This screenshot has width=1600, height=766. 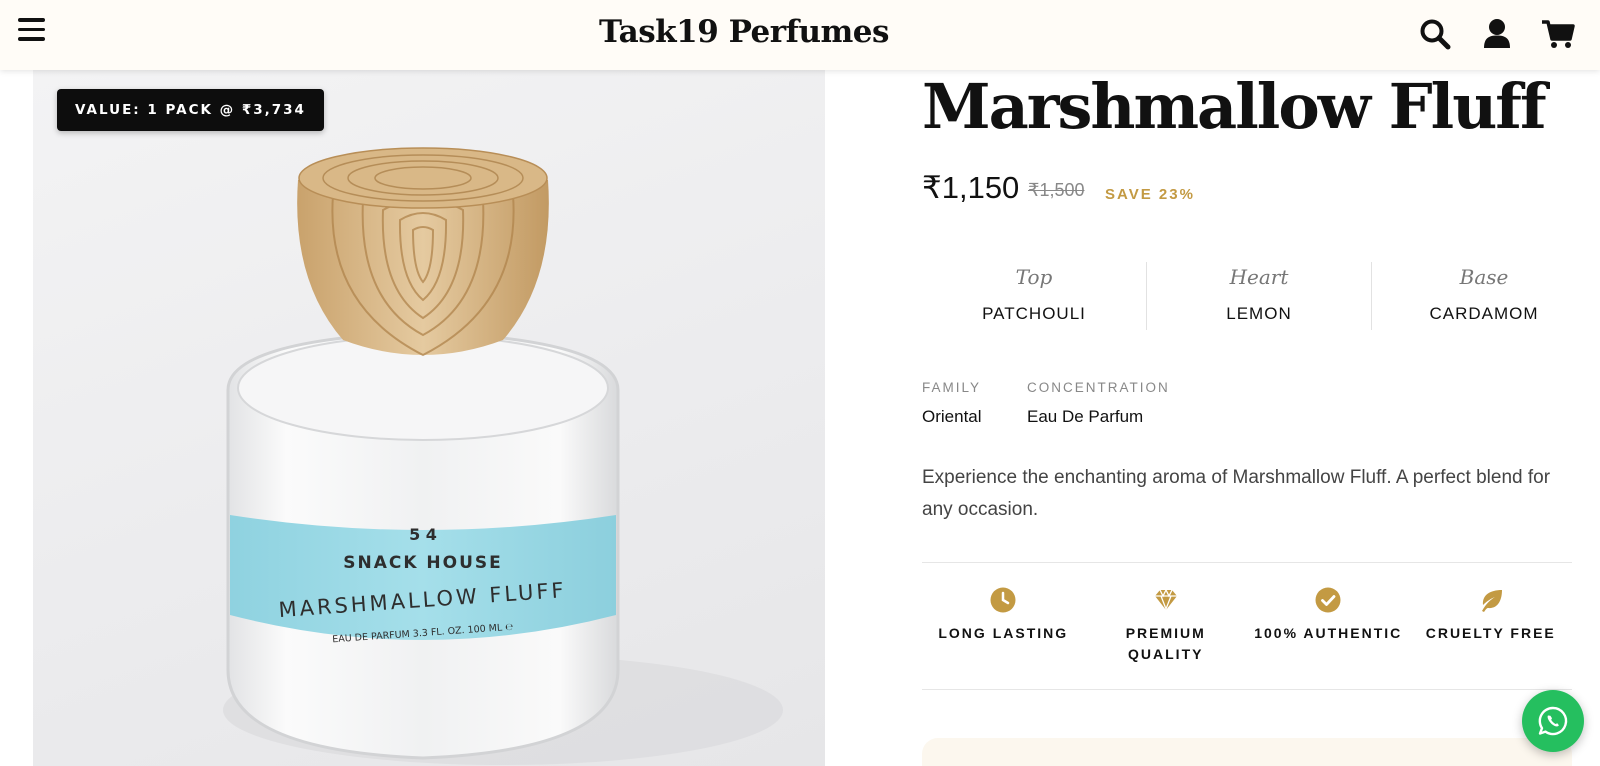 I want to click on feature-label: PREMIUM QUALITY, so click(x=1165, y=643).